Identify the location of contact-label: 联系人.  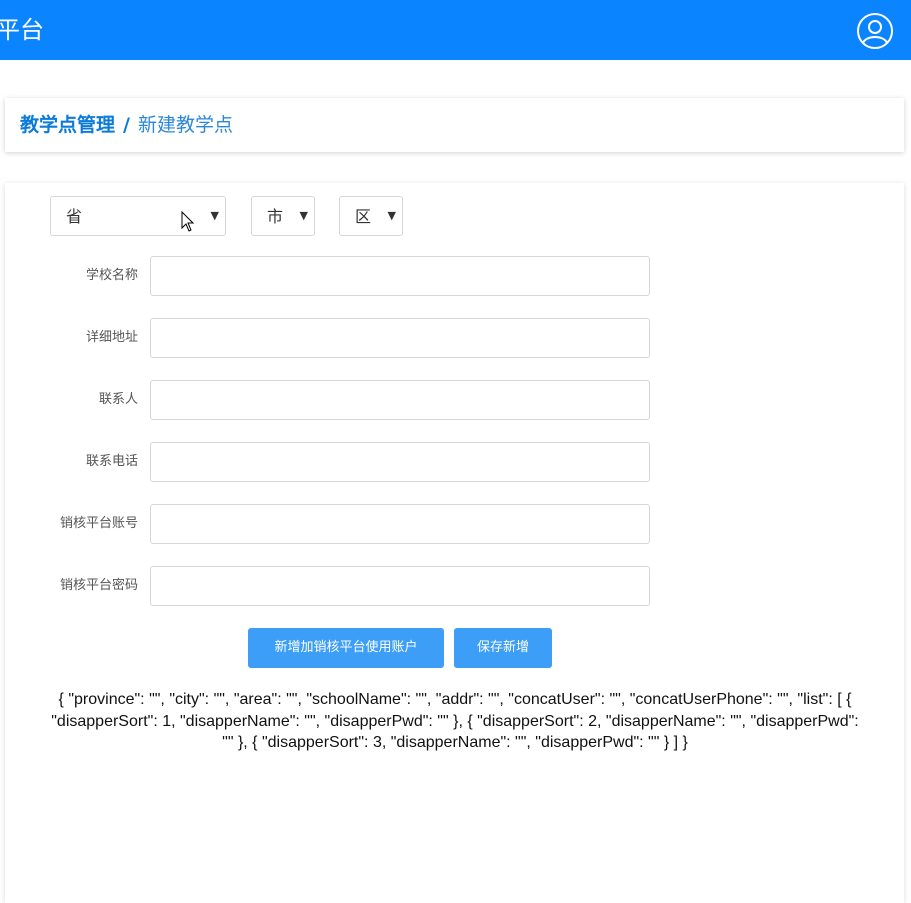
(118, 399).